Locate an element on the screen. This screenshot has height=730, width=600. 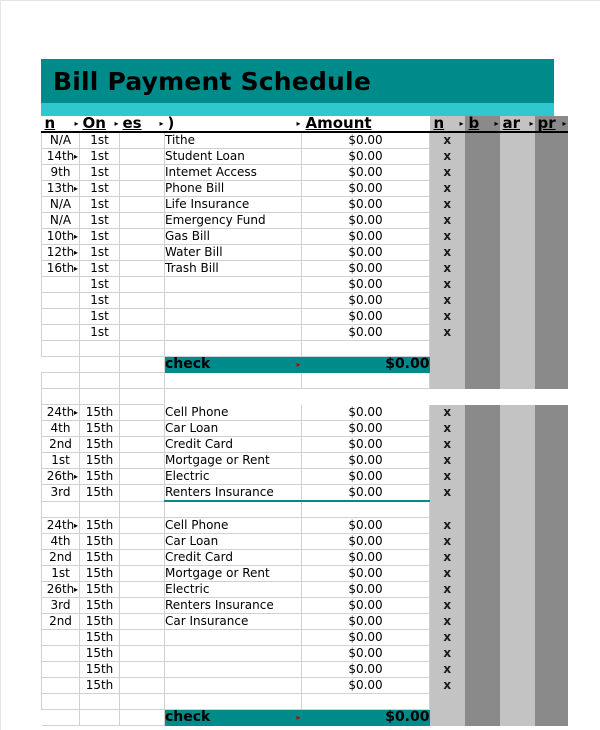
column-header-amount: Amount is located at coordinates (365, 124).